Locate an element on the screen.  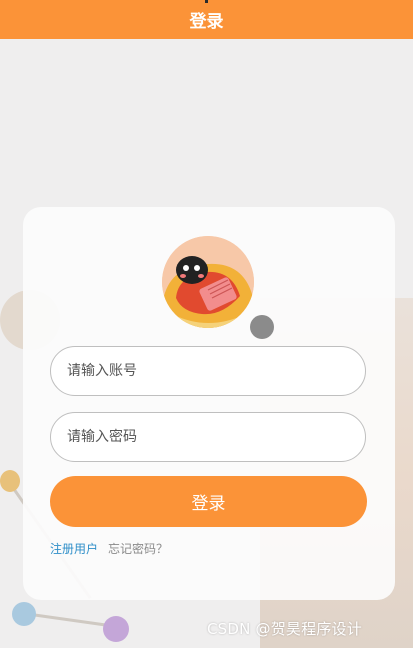
password-field is located at coordinates (208, 437).